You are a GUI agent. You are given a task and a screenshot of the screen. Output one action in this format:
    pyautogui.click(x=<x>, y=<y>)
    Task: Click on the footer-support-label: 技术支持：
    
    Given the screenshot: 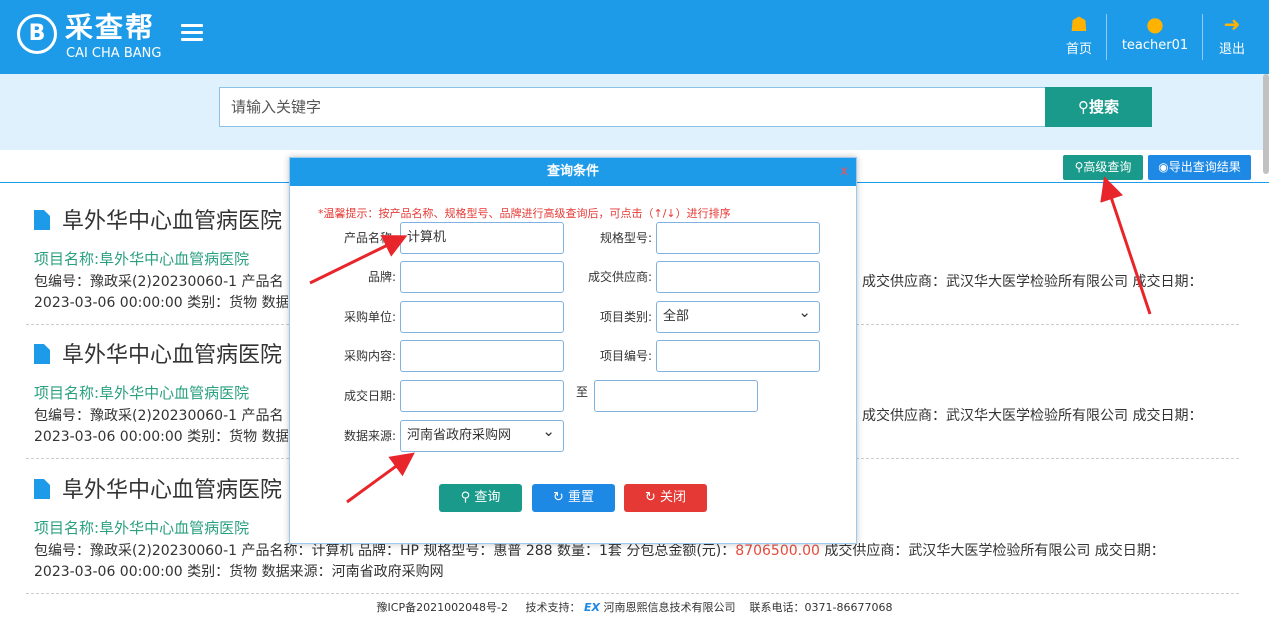 What is the action you would take?
    pyautogui.click(x=553, y=607)
    